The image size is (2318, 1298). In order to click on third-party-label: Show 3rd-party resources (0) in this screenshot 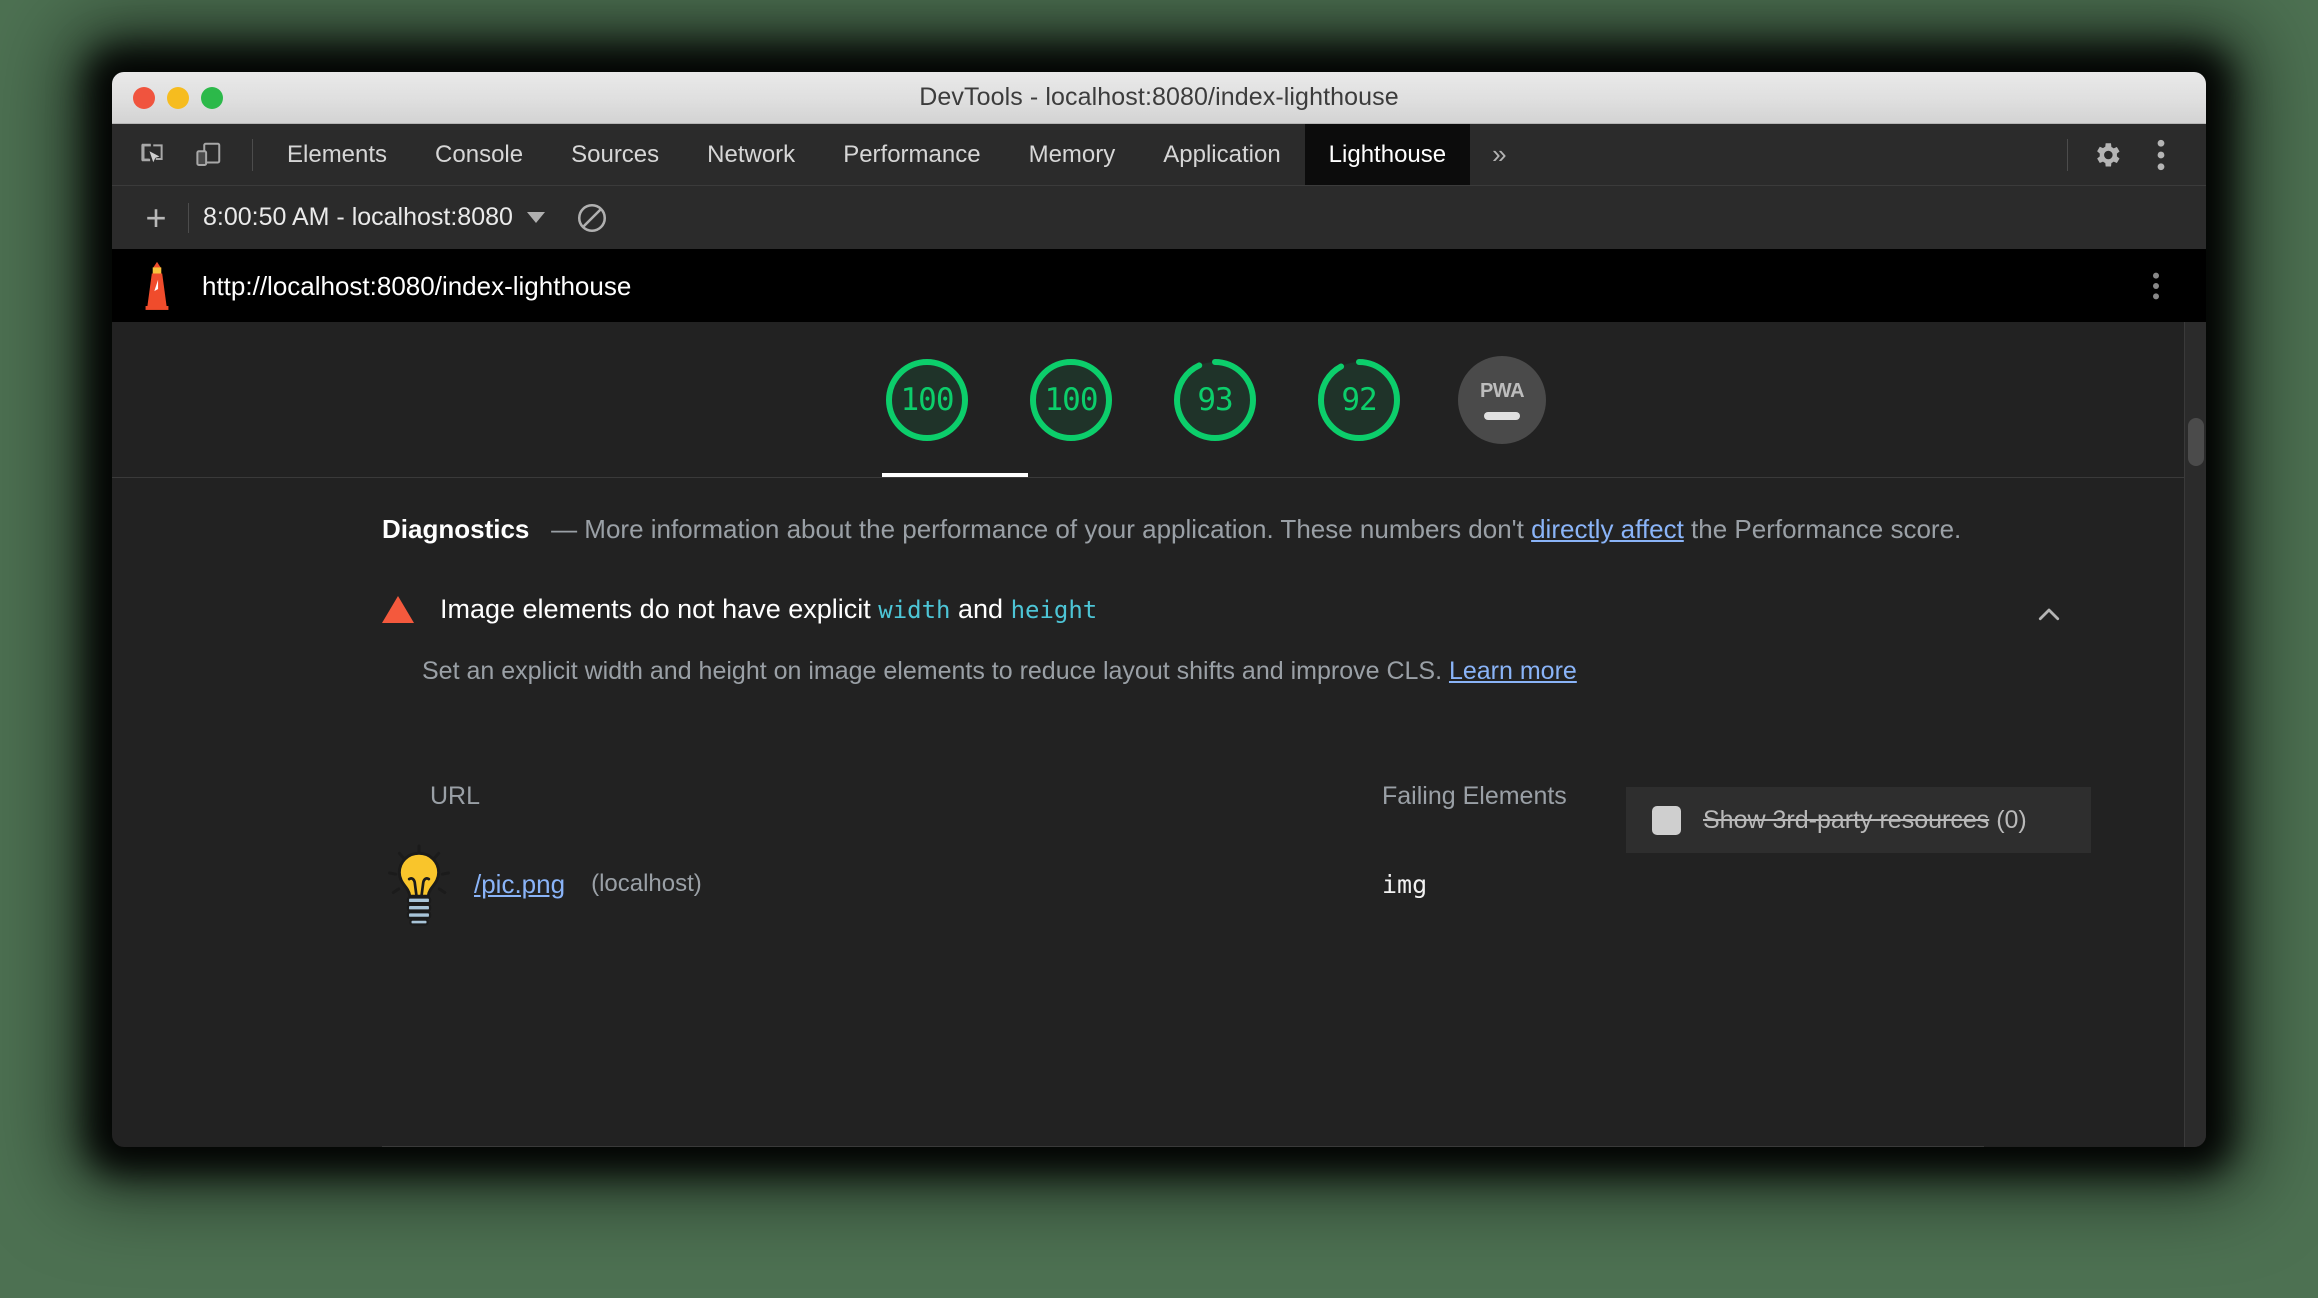, I will do `click(1865, 820)`.